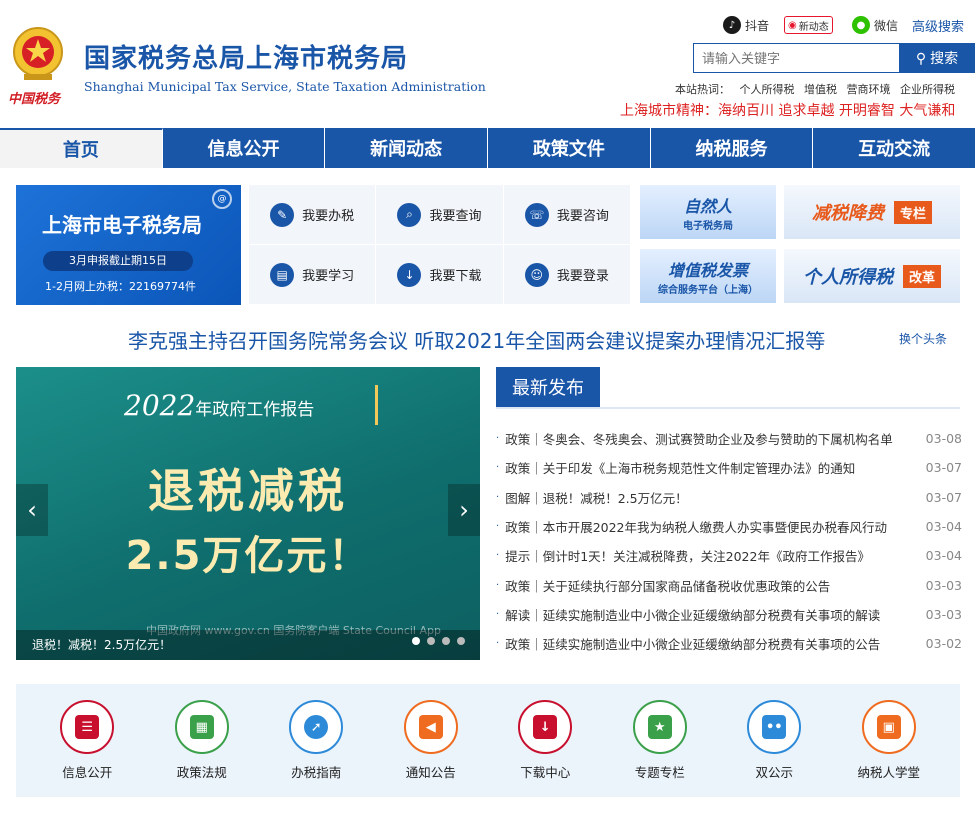 The height and width of the screenshot is (813, 975). Describe the element at coordinates (888, 727) in the screenshot. I see `classroom-icon: ▣` at that location.